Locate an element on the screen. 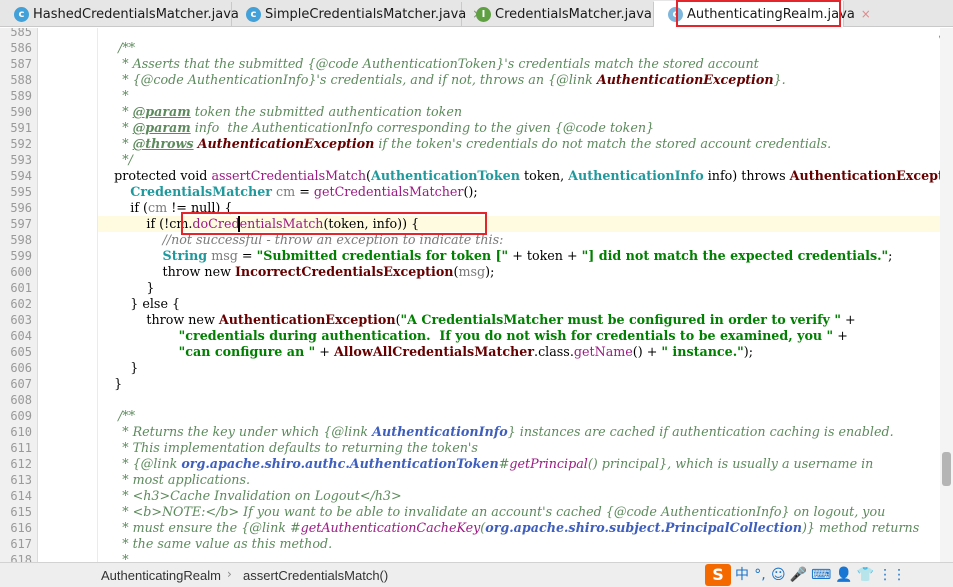  tab-hashed-credentials-matcher: c HashedCredentialsMatcher.java × is located at coordinates (127, 14).